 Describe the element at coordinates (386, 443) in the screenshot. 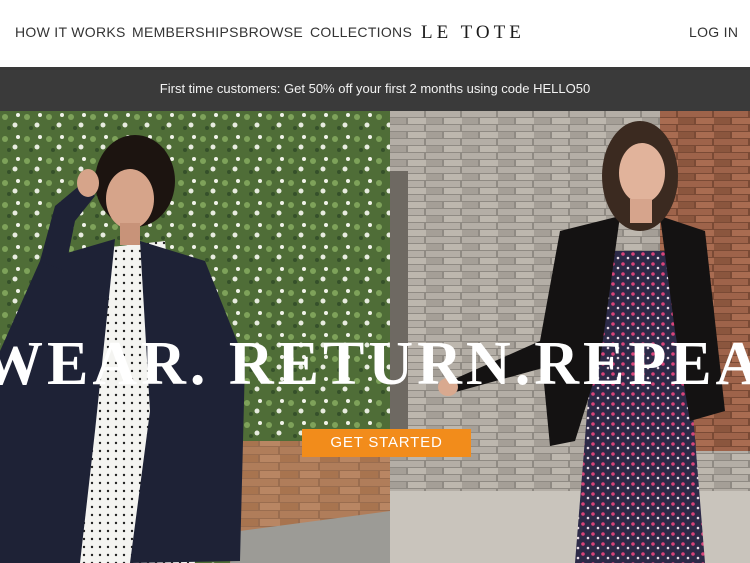

I see `get-started-button: GET STARTED` at that location.